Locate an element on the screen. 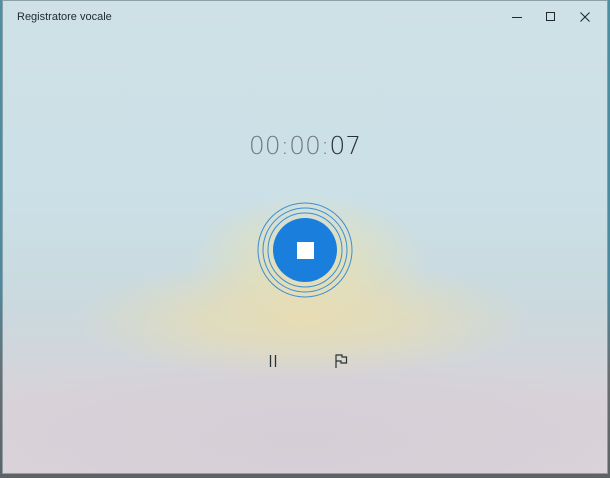 The image size is (610, 478). title-bar: Registratore vocale is located at coordinates (305, 17).